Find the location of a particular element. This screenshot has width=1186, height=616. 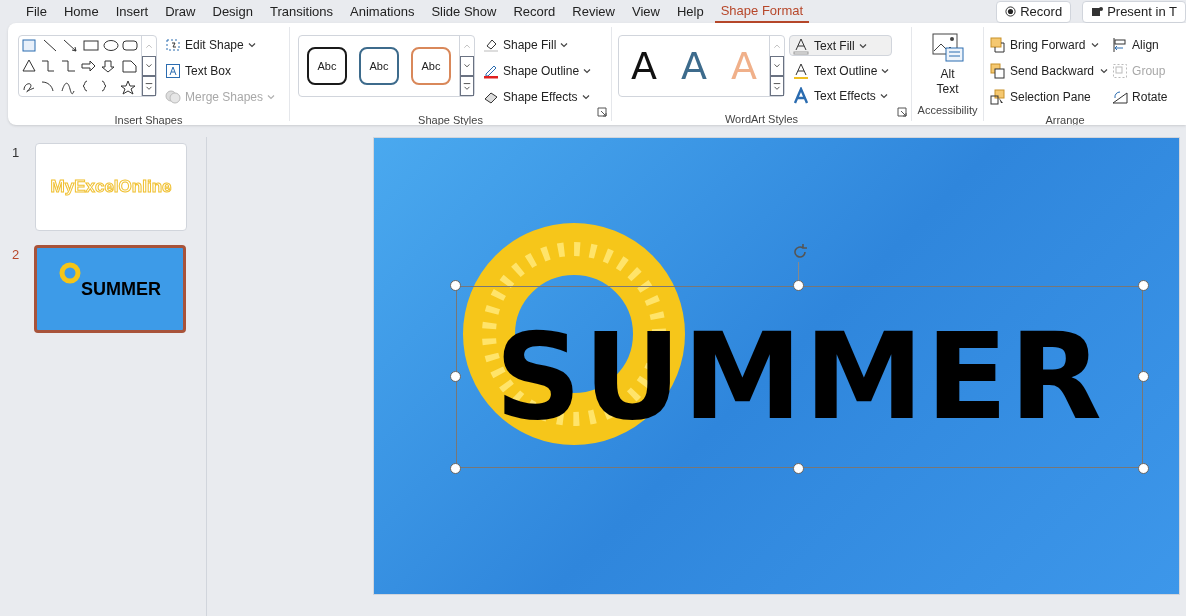

shape-effects-button: Shape Effects is located at coordinates (537, 97).